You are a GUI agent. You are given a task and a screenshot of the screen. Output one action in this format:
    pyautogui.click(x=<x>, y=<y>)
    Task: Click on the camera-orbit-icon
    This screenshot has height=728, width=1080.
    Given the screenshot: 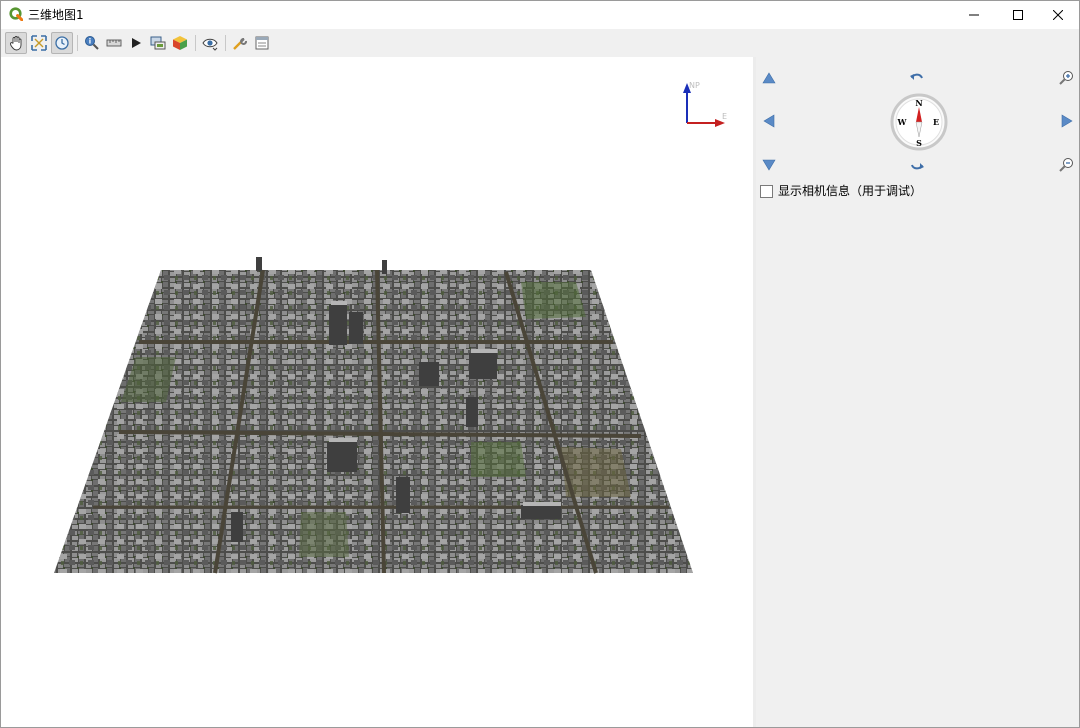 What is the action you would take?
    pyautogui.click(x=62, y=43)
    